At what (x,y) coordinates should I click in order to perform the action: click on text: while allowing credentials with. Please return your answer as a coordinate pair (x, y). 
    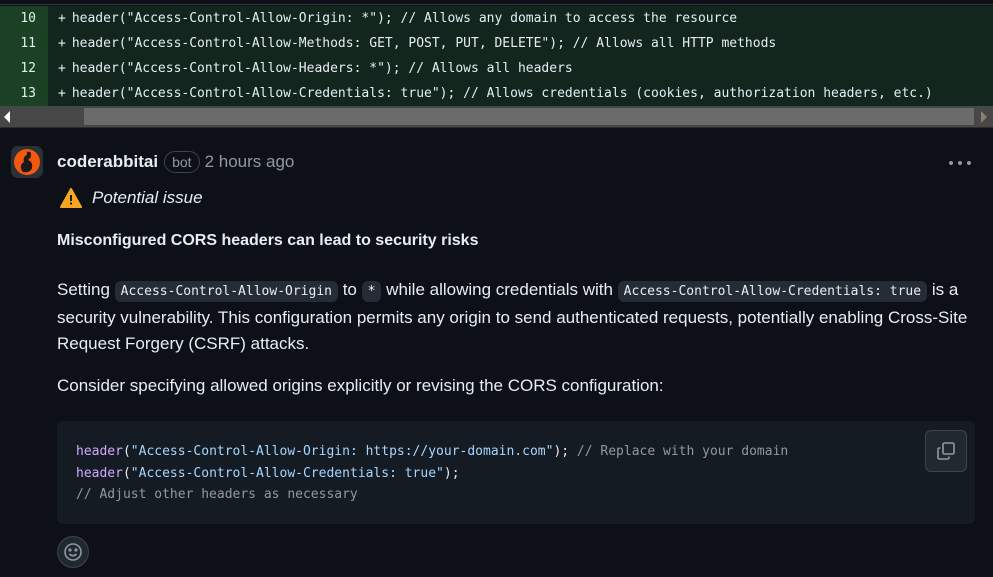
    Looking at the image, I should click on (499, 289).